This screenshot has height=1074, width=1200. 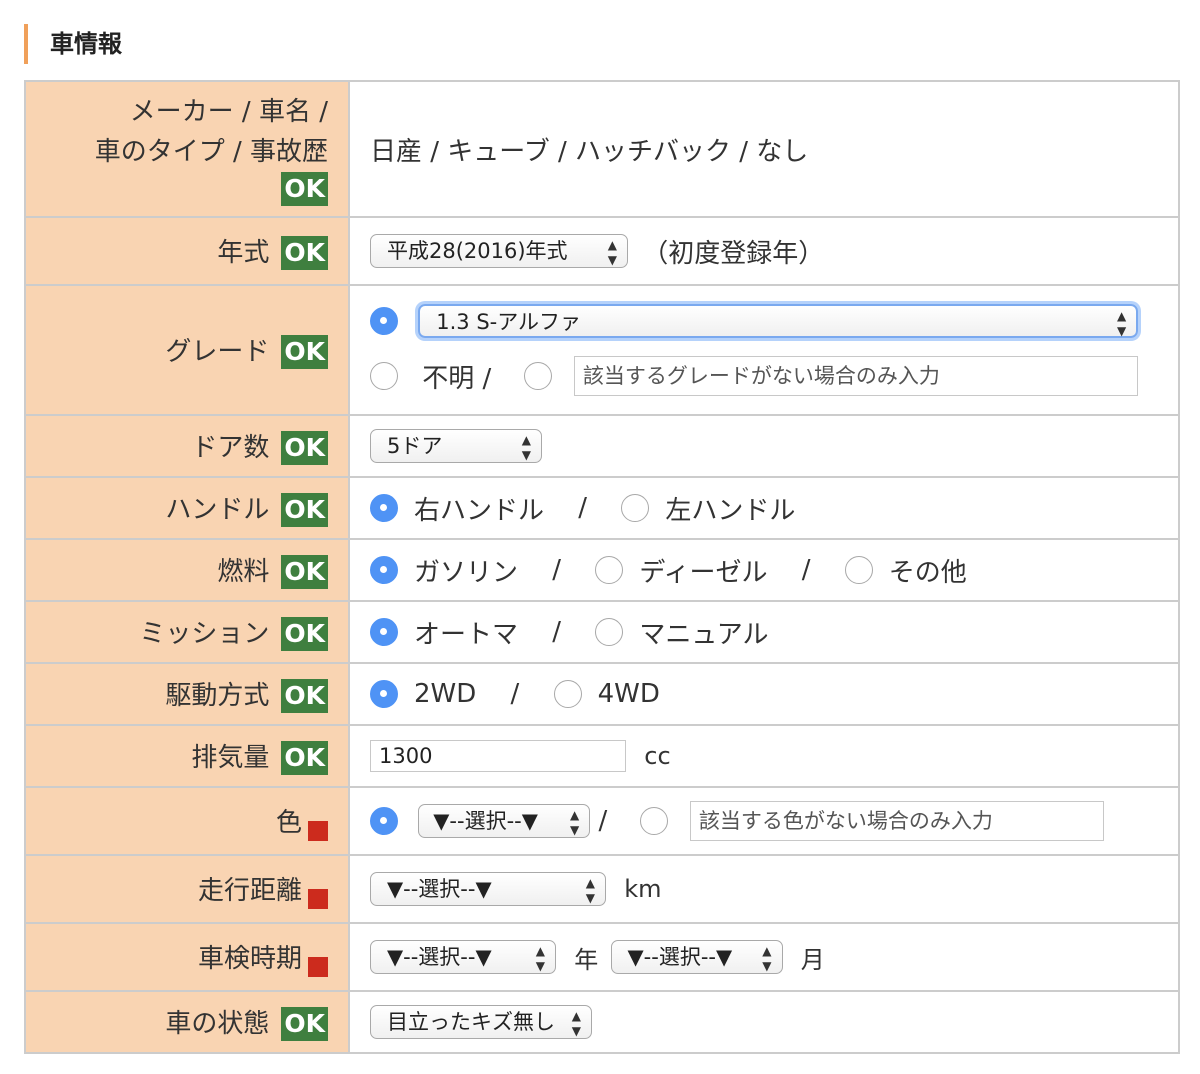 I want to click on inspection-month-unit: 月, so click(x=812, y=959).